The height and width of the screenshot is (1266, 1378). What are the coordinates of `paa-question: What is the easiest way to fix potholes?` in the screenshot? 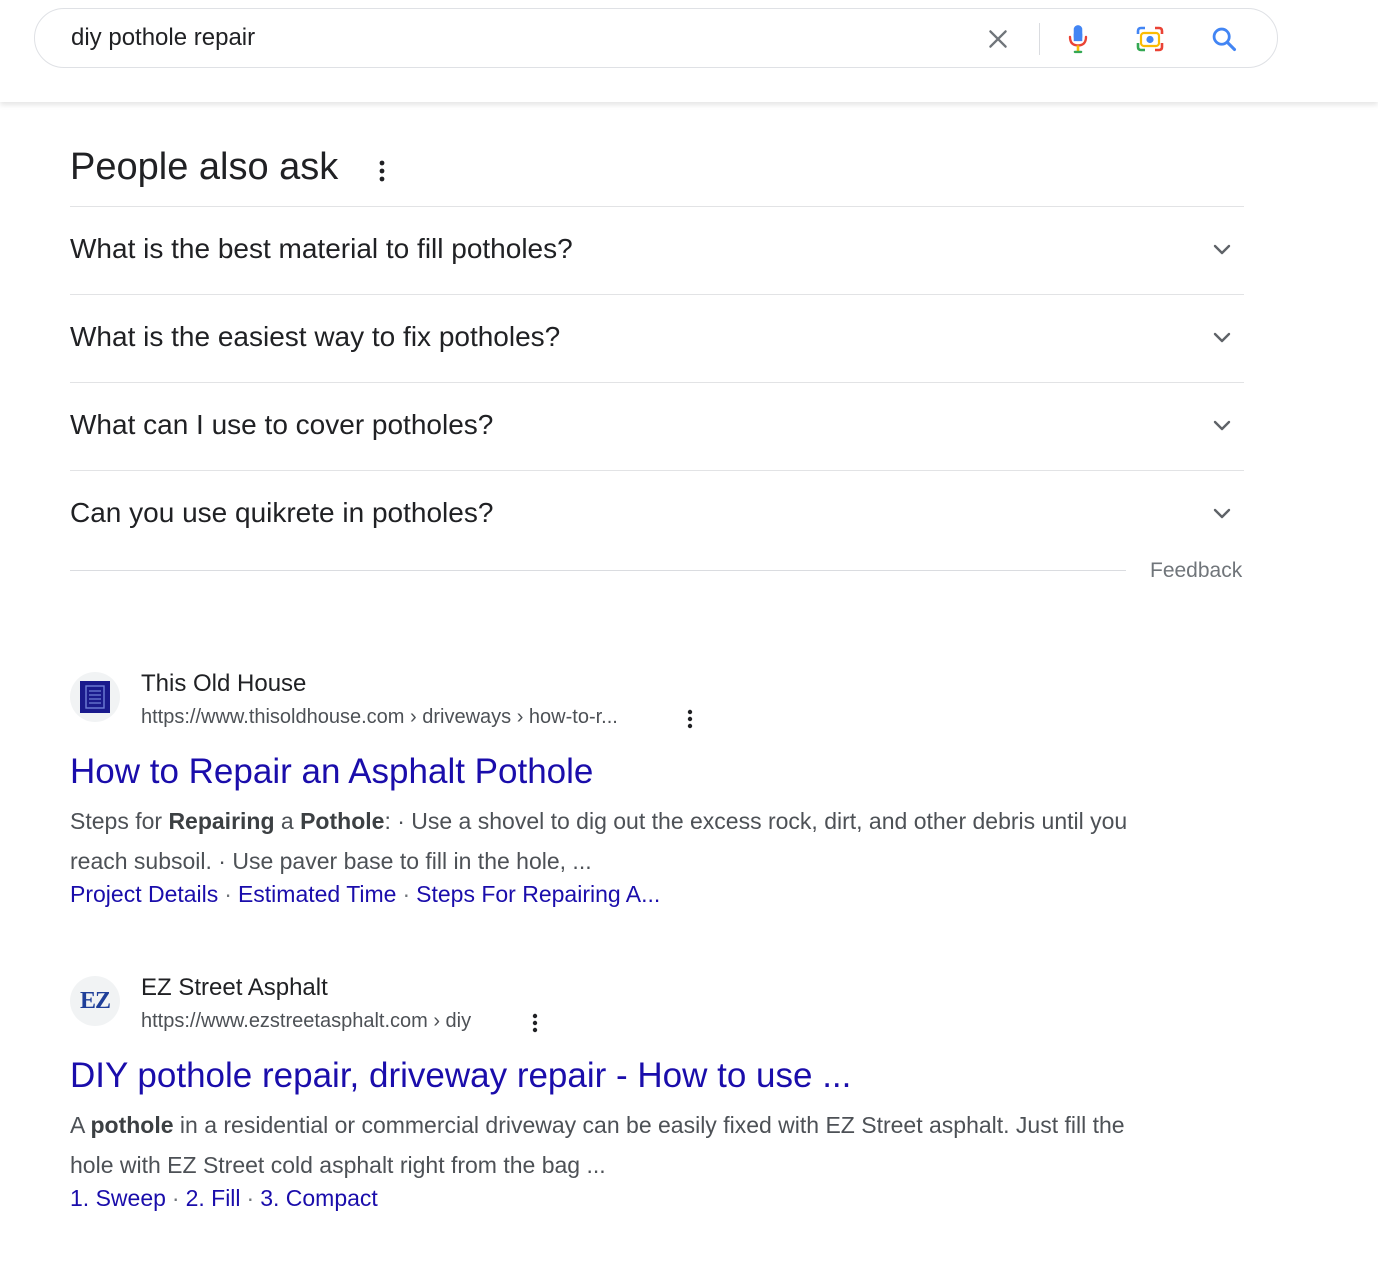 It's located at (657, 338).